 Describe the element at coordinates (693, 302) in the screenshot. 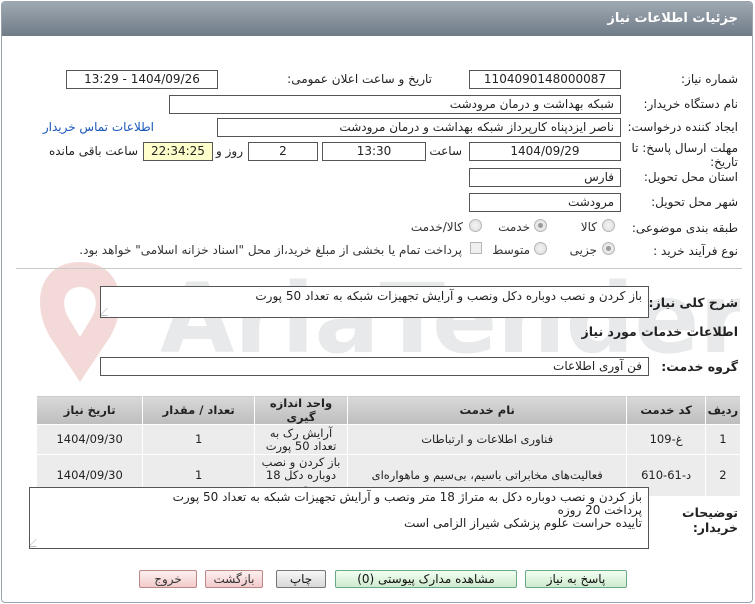

I see `general-desc-label: شرح کلی نیاز:` at that location.